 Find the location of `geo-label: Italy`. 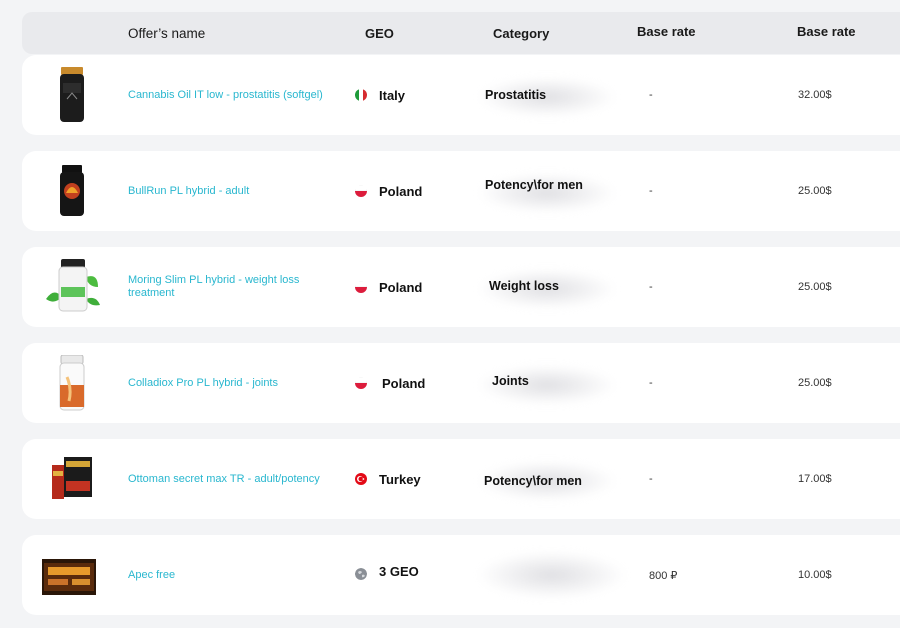

geo-label: Italy is located at coordinates (392, 95).